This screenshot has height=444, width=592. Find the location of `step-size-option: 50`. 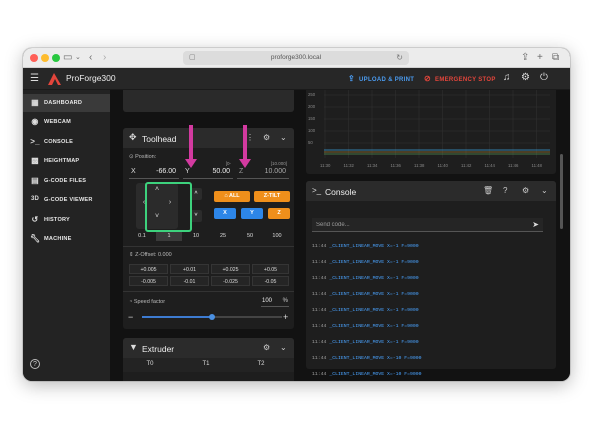

step-size-option: 50 is located at coordinates (250, 236).